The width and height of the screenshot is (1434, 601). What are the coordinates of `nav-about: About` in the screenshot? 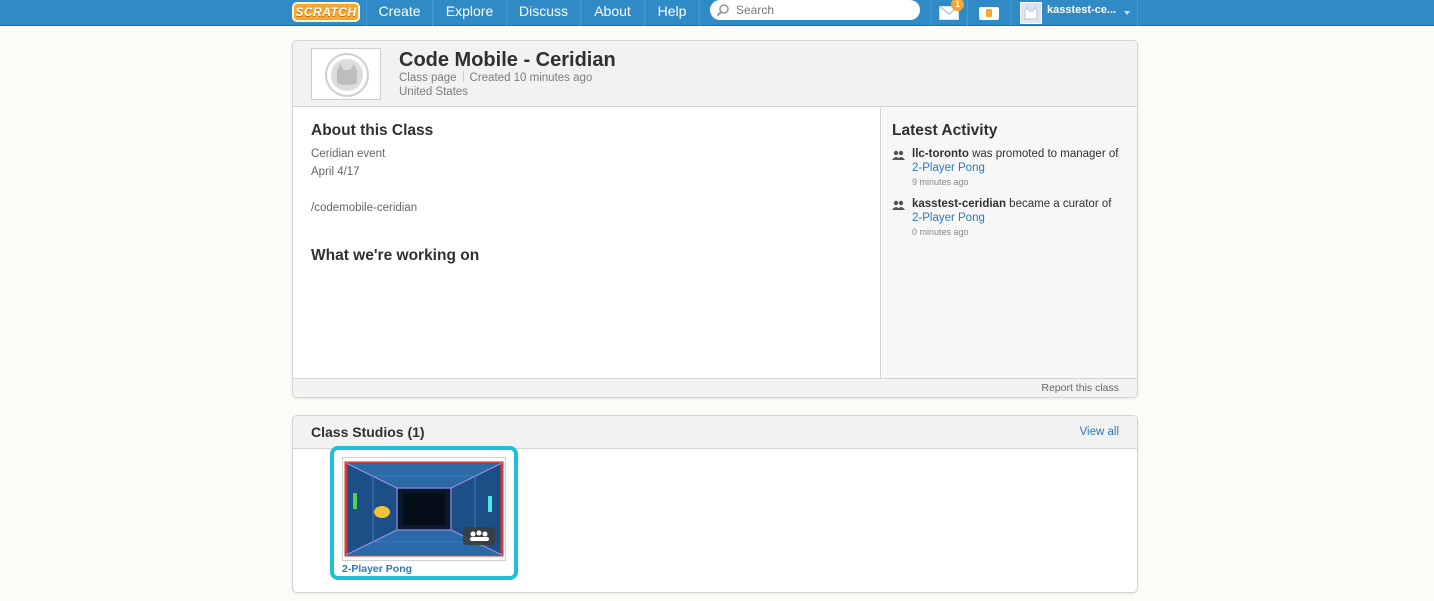 It's located at (612, 13).